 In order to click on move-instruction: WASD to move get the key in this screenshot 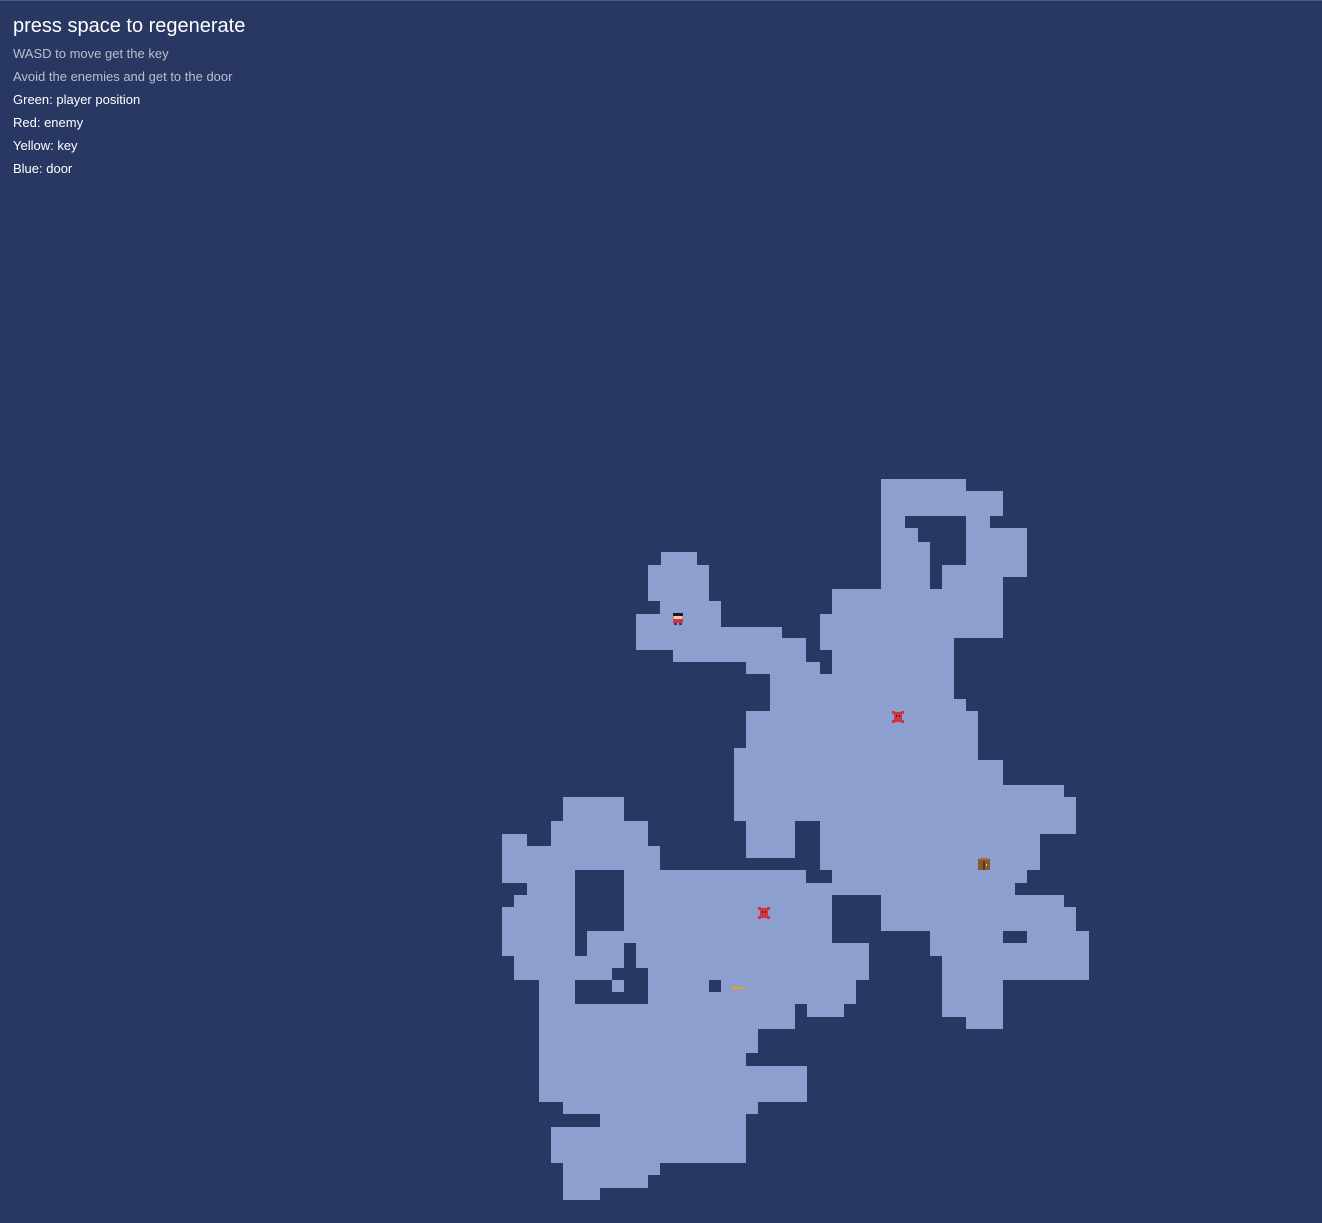, I will do `click(91, 53)`.